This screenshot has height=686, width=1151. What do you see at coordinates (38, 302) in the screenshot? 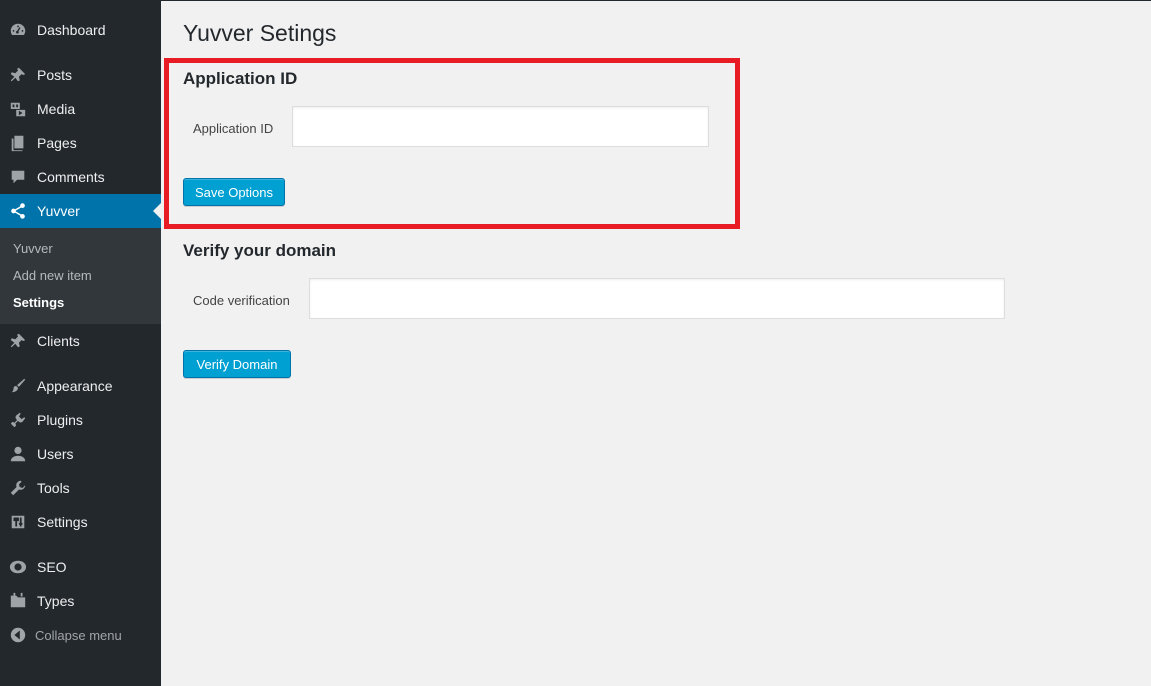
I see `submenu-item-settings: Settings` at bounding box center [38, 302].